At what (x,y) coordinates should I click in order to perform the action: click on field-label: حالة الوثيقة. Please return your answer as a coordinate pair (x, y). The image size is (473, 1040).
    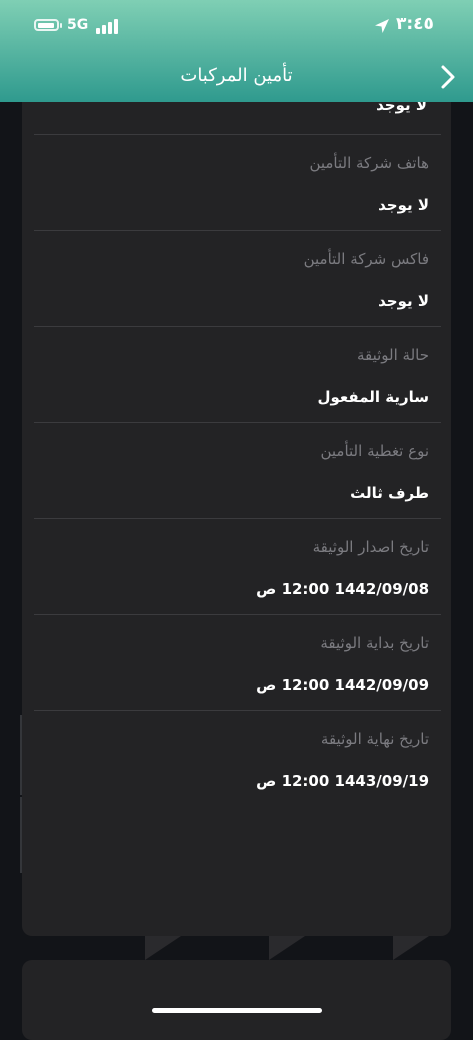
    Looking at the image, I should click on (392, 355).